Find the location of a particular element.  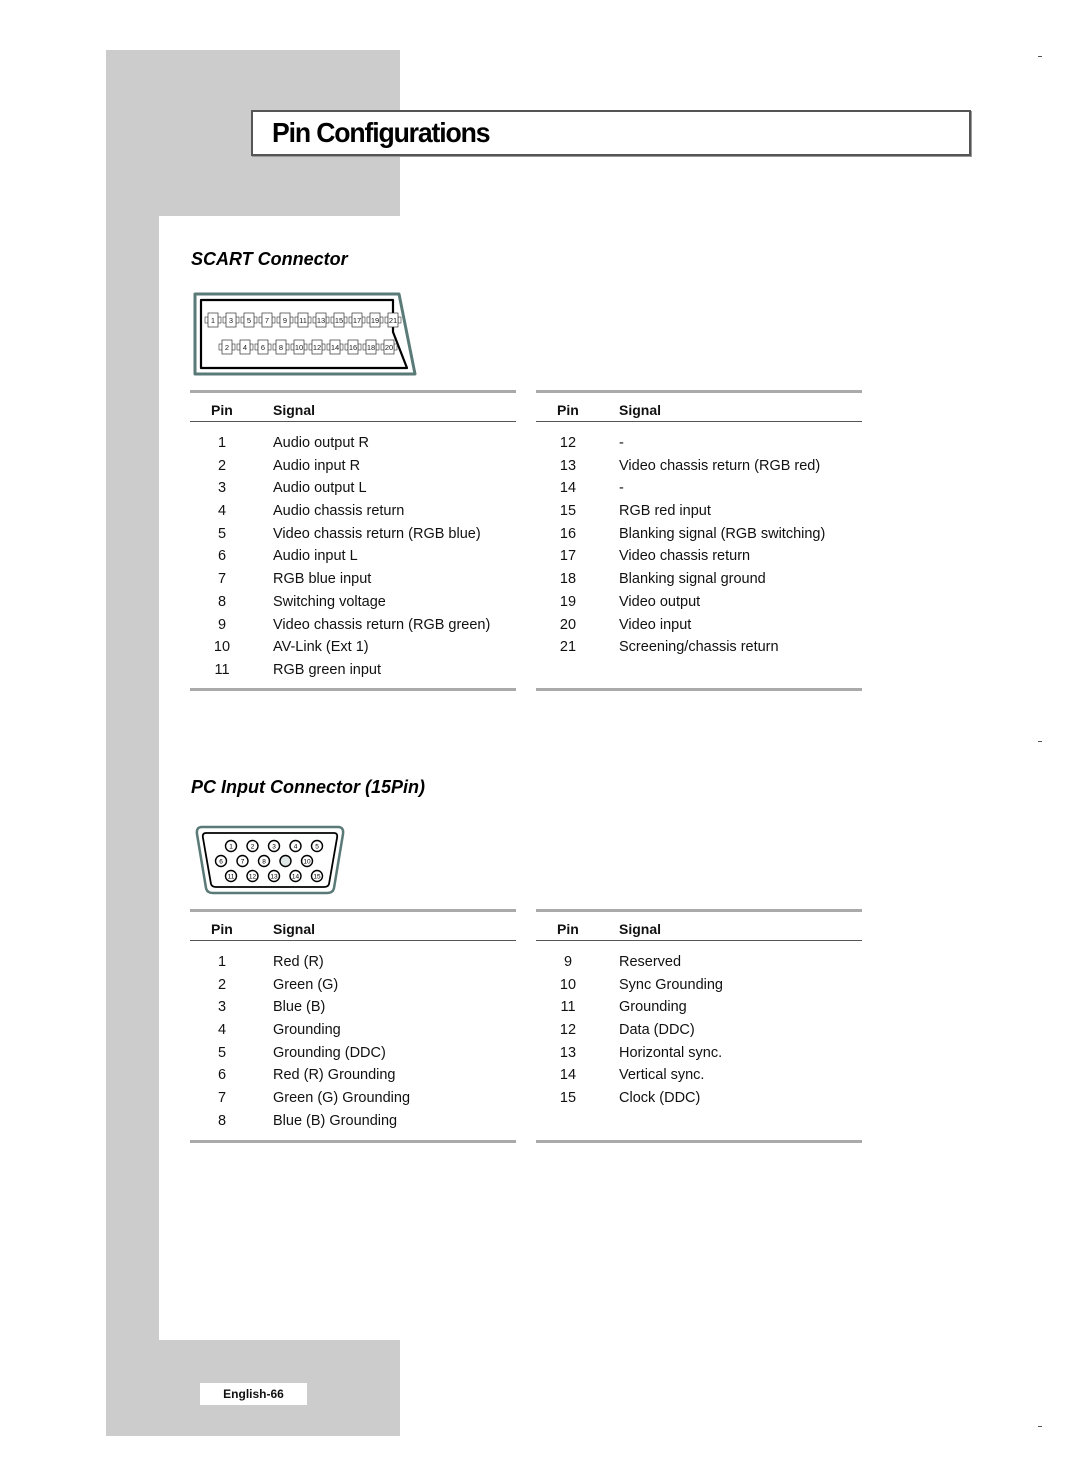

pin-label: 2 is located at coordinates (227, 347).